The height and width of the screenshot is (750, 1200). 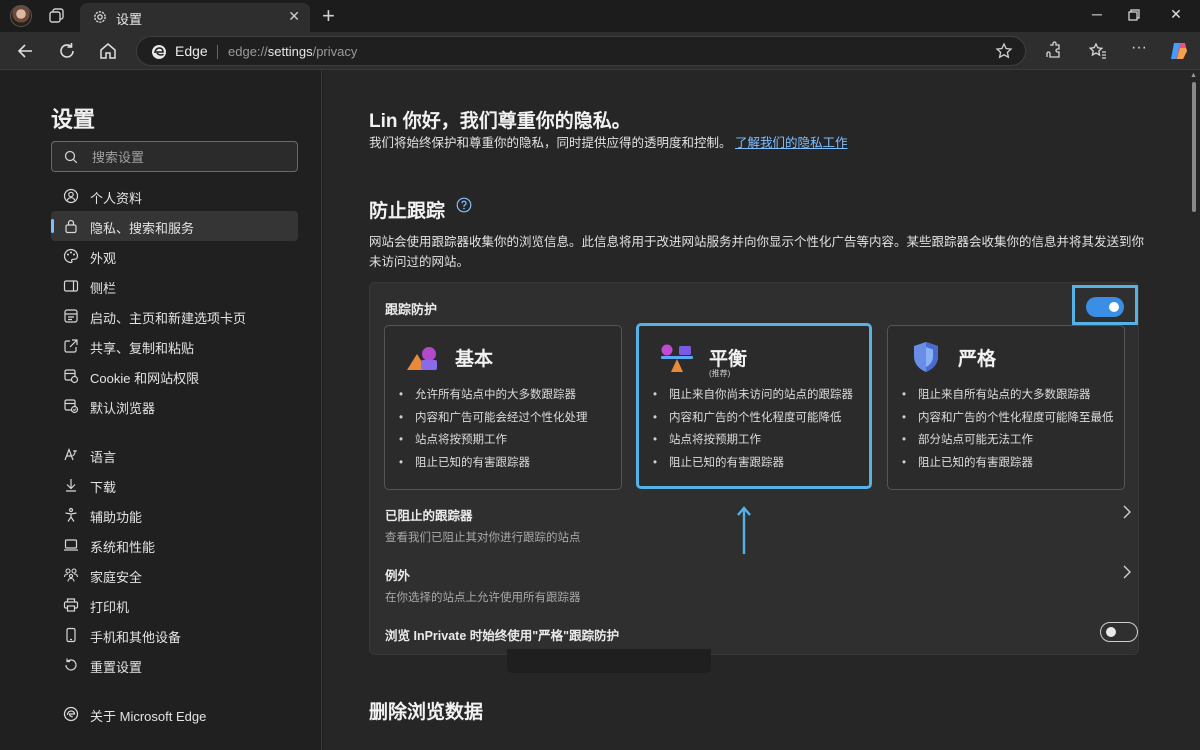 What do you see at coordinates (103, 487) in the screenshot?
I see `sidebar-item-label: 下载` at bounding box center [103, 487].